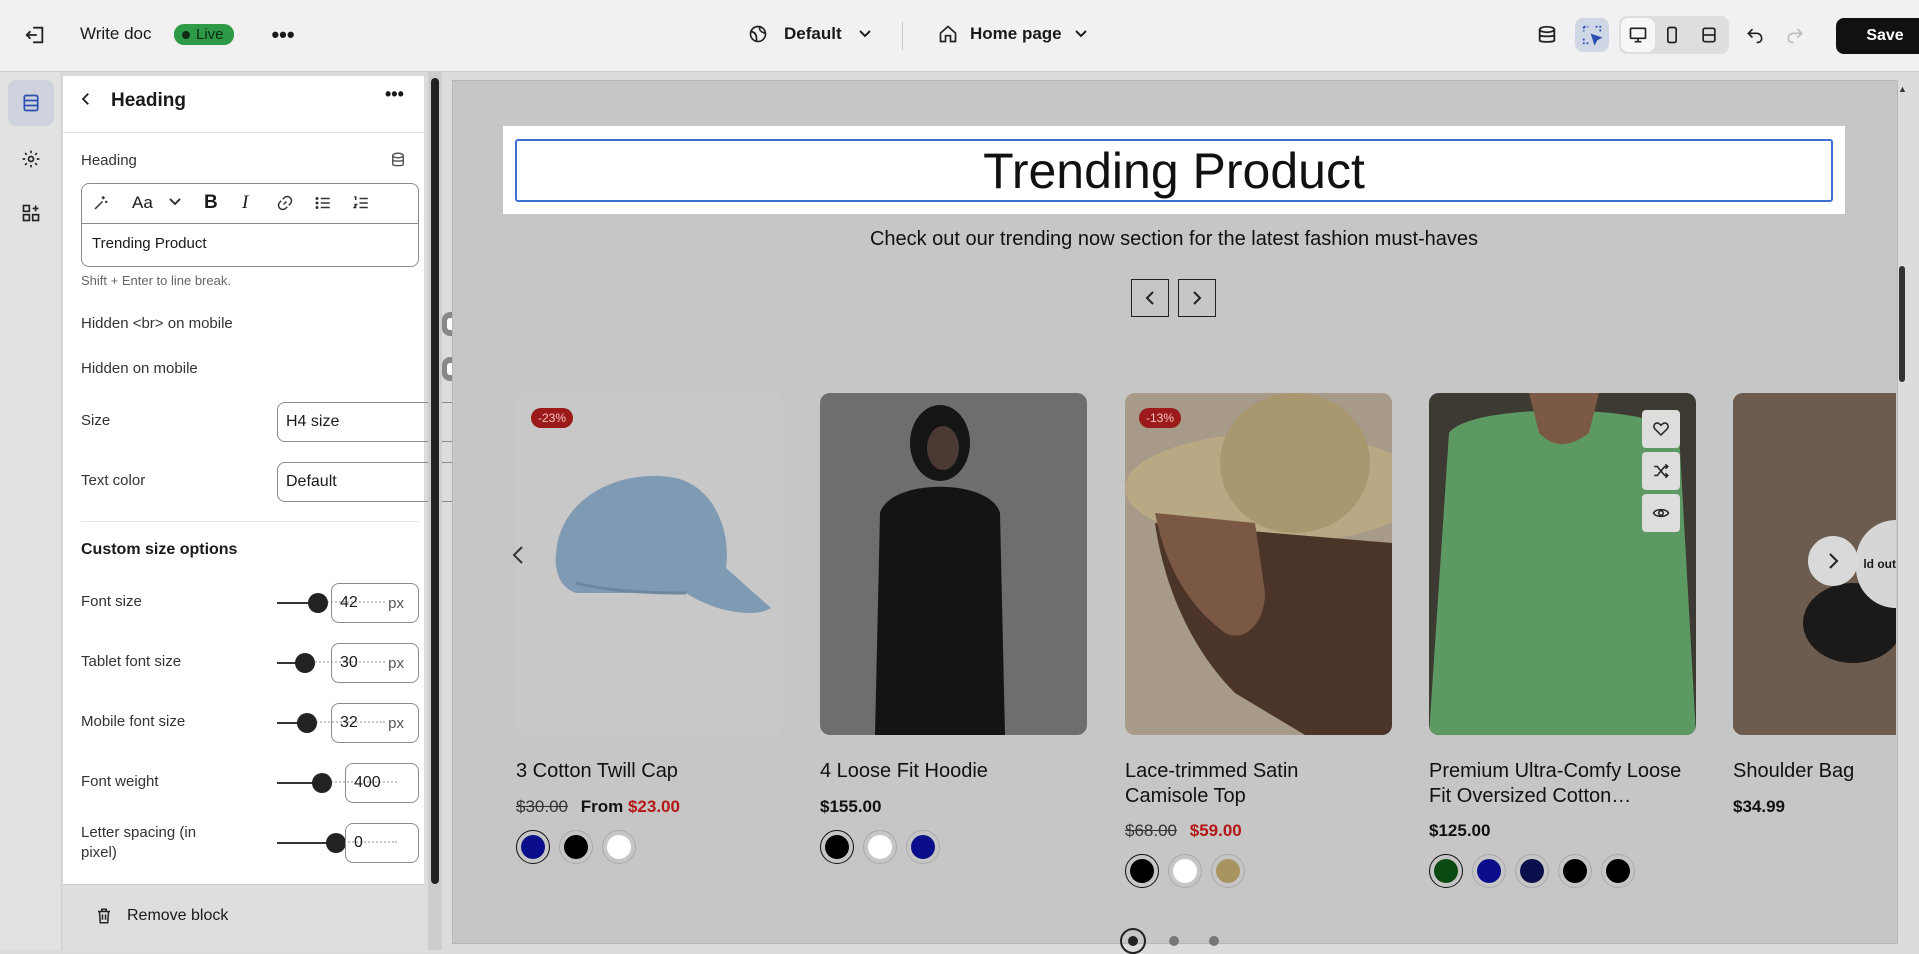 This screenshot has width=1919, height=954. I want to click on panel-scrollbar, so click(435, 511).